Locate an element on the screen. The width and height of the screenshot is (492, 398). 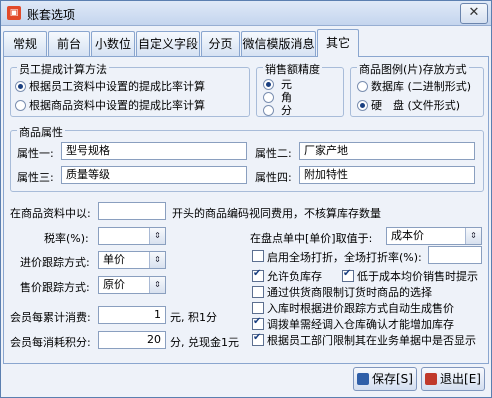
exit-button: 退出[E] is located at coordinates (453, 379).